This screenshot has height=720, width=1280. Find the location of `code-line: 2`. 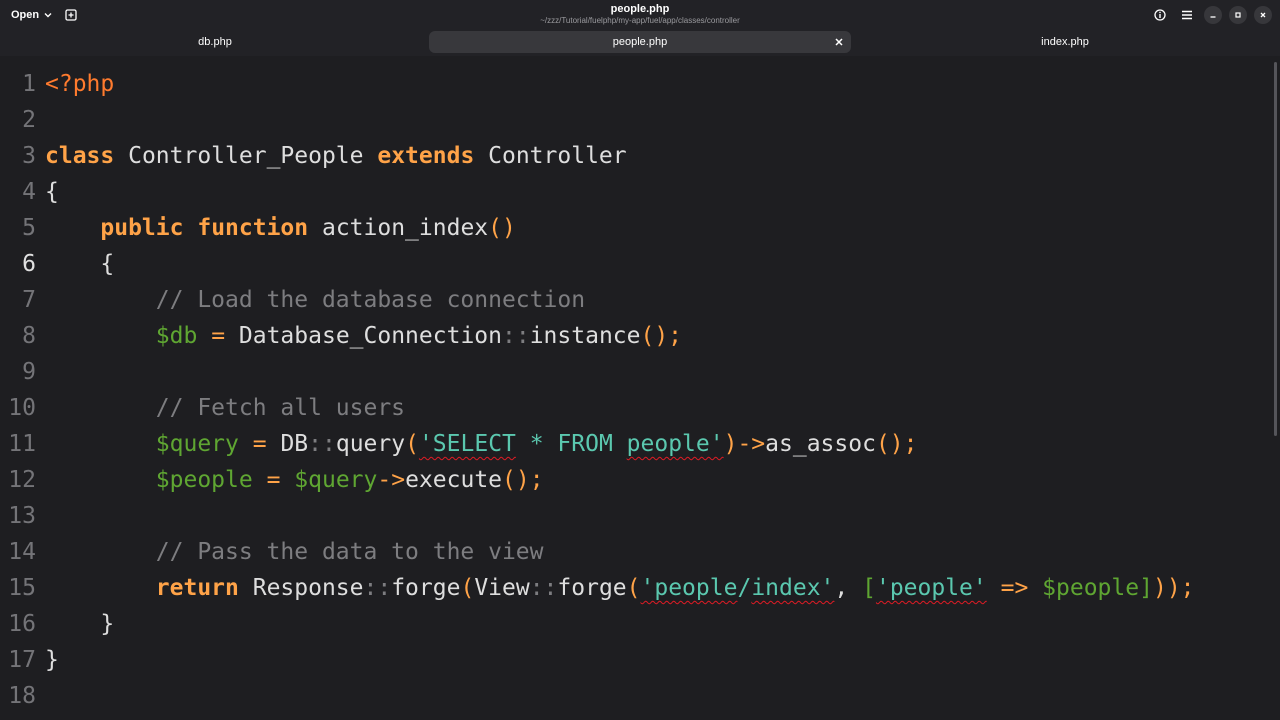

code-line: 2 is located at coordinates (635, 120).